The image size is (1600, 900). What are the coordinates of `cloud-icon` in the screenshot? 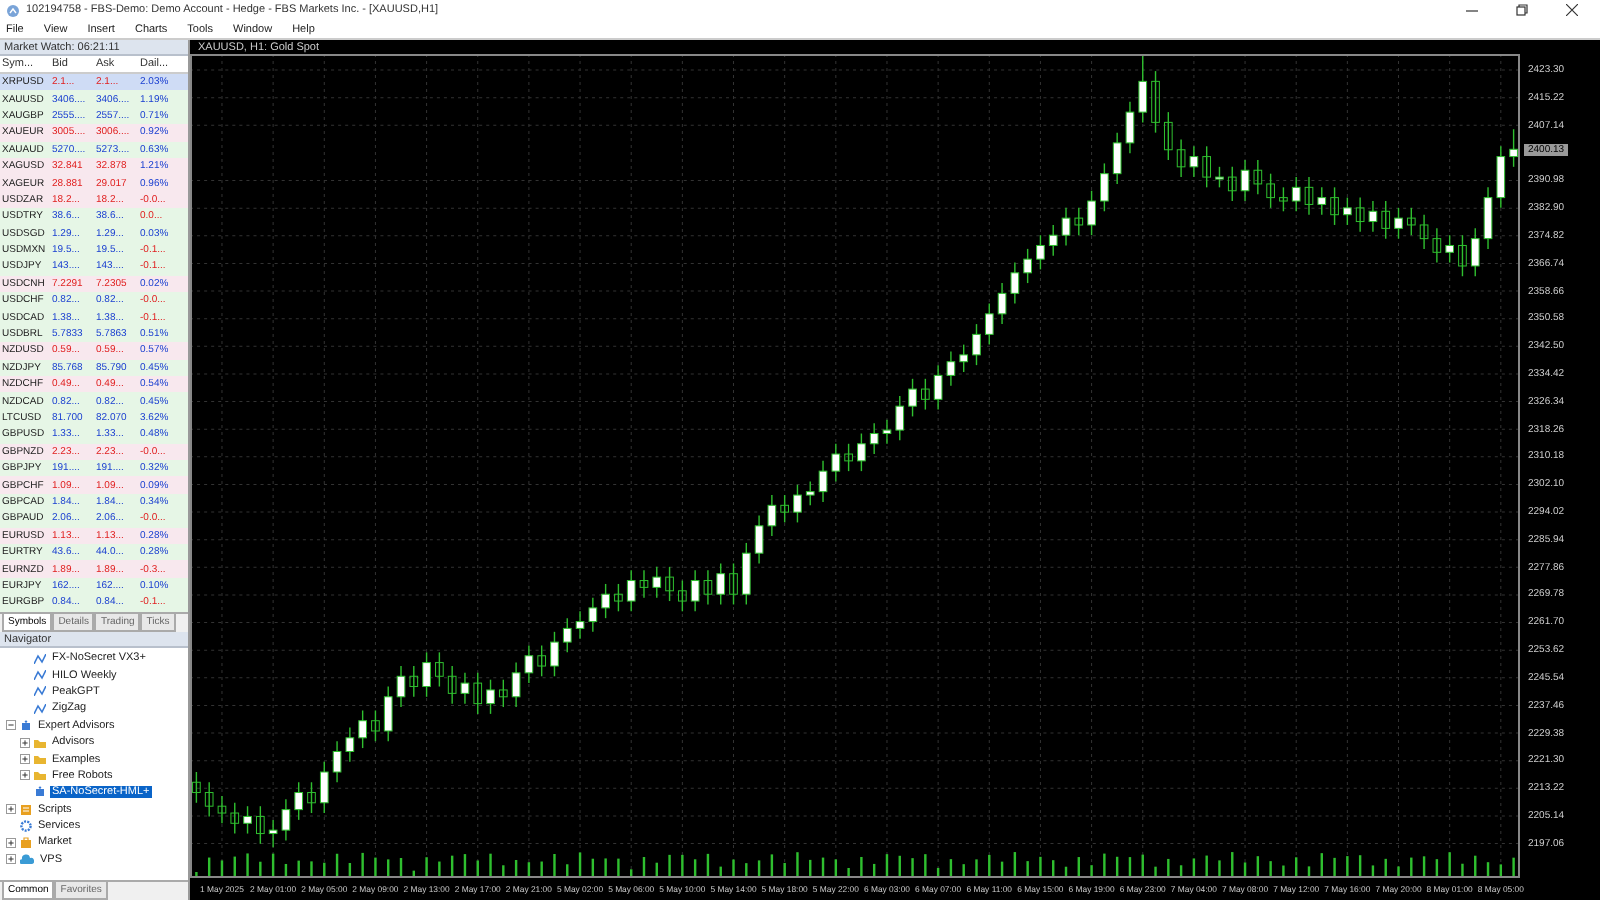 It's located at (27, 859).